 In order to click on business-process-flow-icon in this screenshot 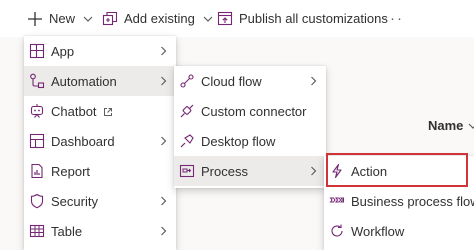, I will do `click(337, 201)`.